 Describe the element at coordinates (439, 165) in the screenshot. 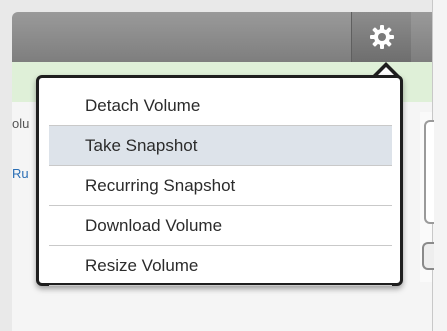

I see `right-edge-panel` at that location.